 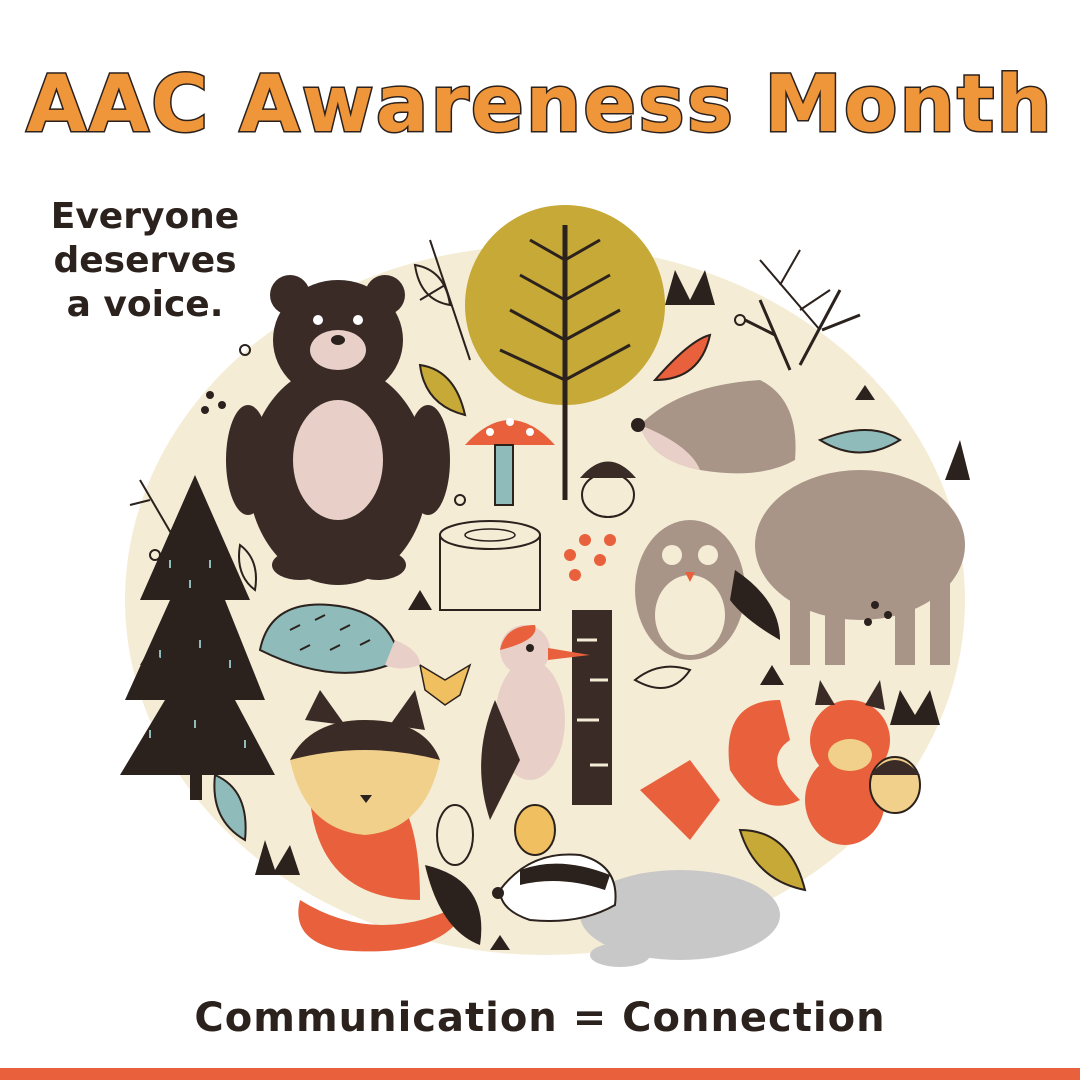 I want to click on page-title: AAC Awareness Month, so click(x=539, y=105).